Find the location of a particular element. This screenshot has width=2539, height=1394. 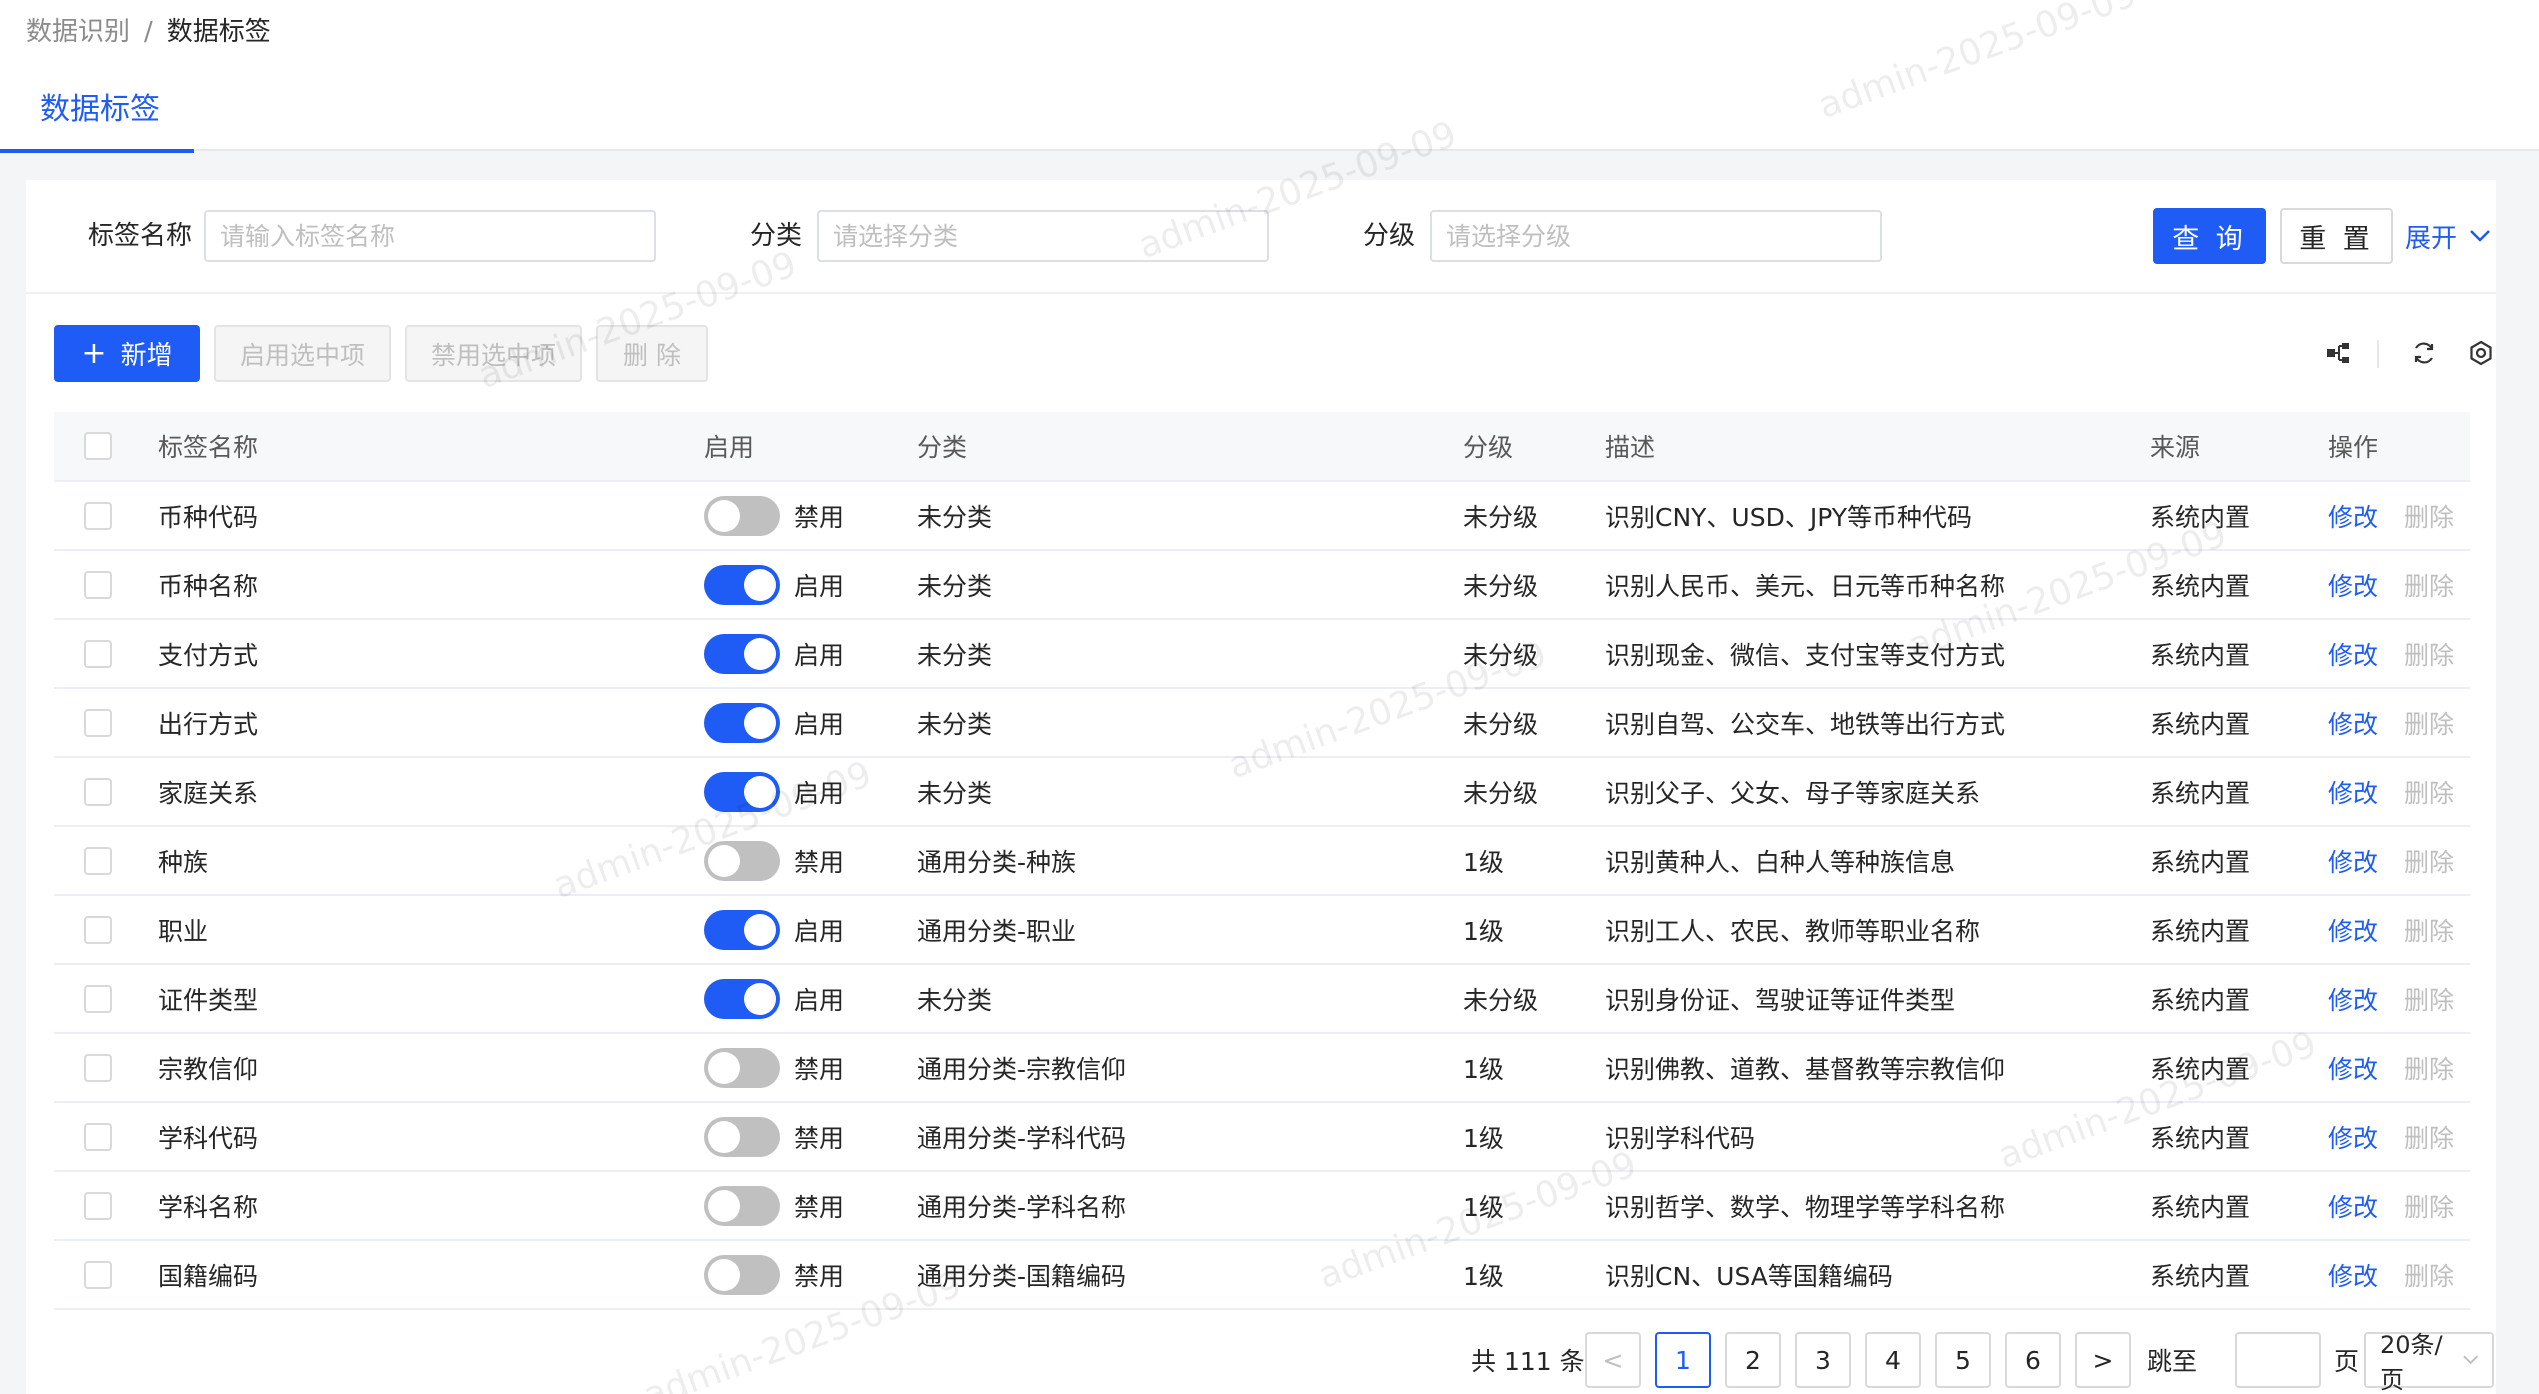

category-select is located at coordinates (1043, 236).